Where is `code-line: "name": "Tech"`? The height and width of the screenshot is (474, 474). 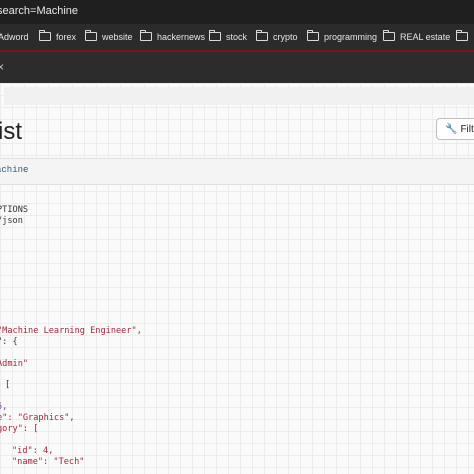 code-line: "name": "Tech" is located at coordinates (48, 462).